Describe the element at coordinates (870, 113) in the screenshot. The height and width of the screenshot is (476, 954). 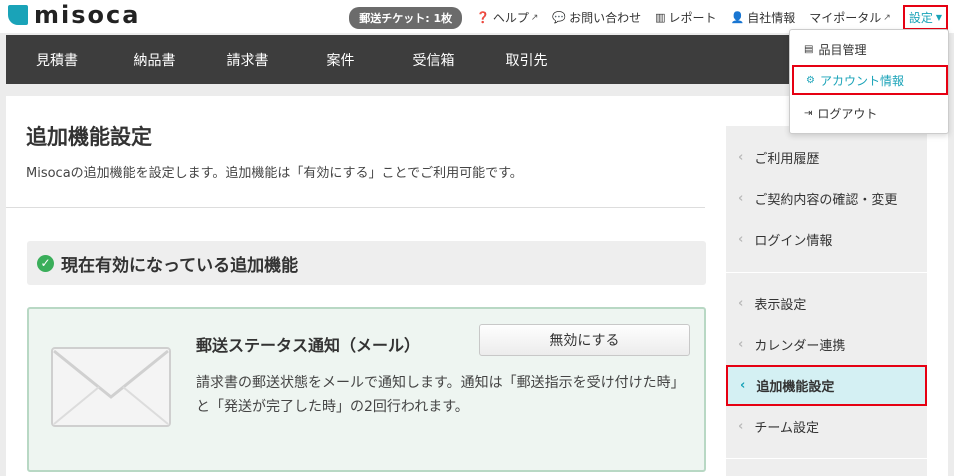
I see `dropdown-item-logout: ⇥ ログアウト` at that location.